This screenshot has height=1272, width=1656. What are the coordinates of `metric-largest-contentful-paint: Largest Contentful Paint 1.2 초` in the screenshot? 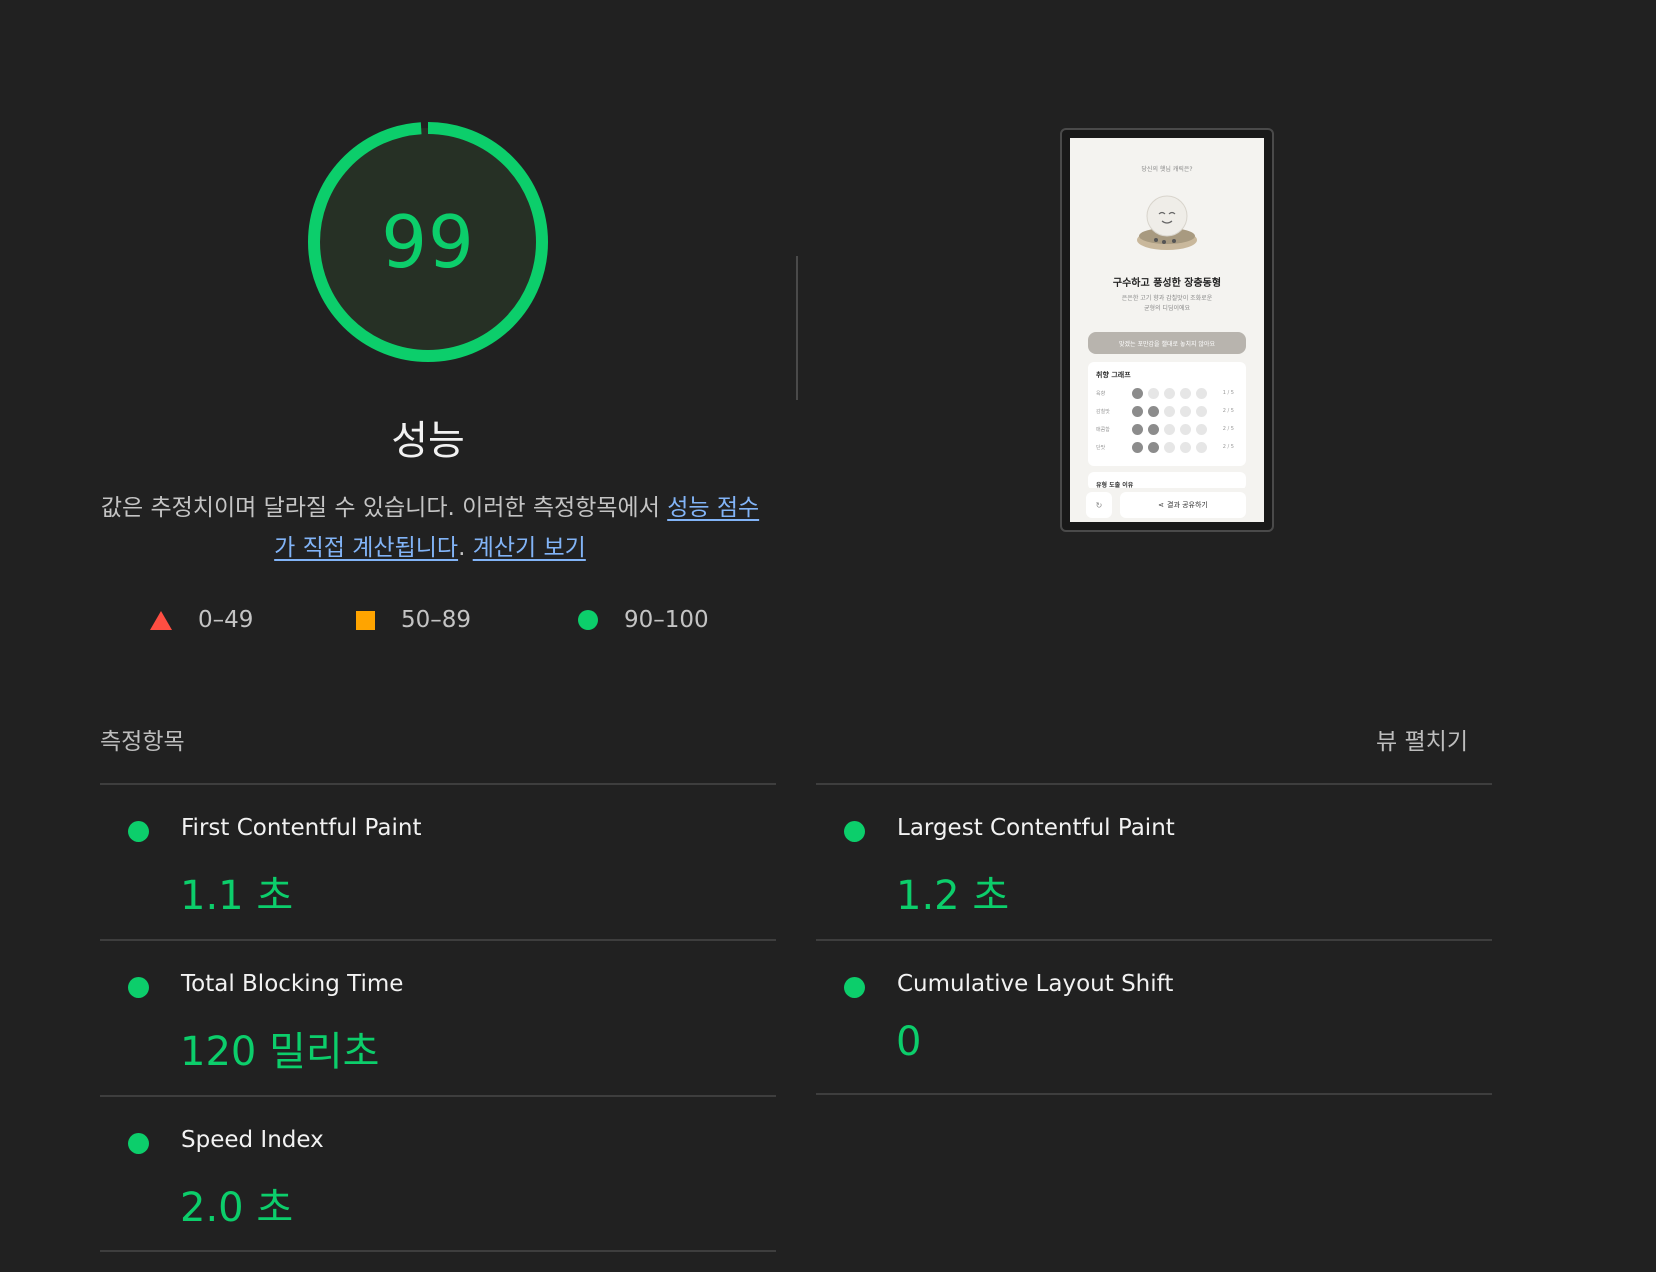 It's located at (1154, 860).